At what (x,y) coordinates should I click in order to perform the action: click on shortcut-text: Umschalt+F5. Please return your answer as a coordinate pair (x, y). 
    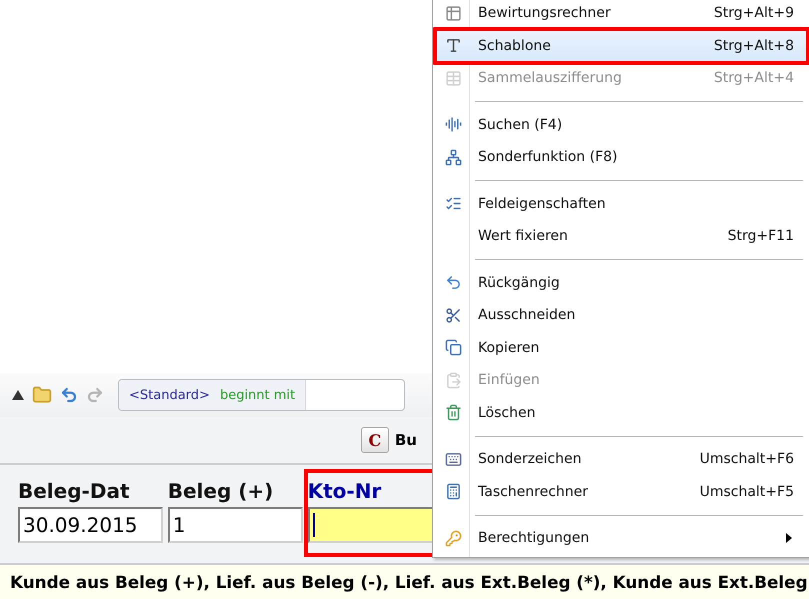
    Looking at the image, I should click on (747, 492).